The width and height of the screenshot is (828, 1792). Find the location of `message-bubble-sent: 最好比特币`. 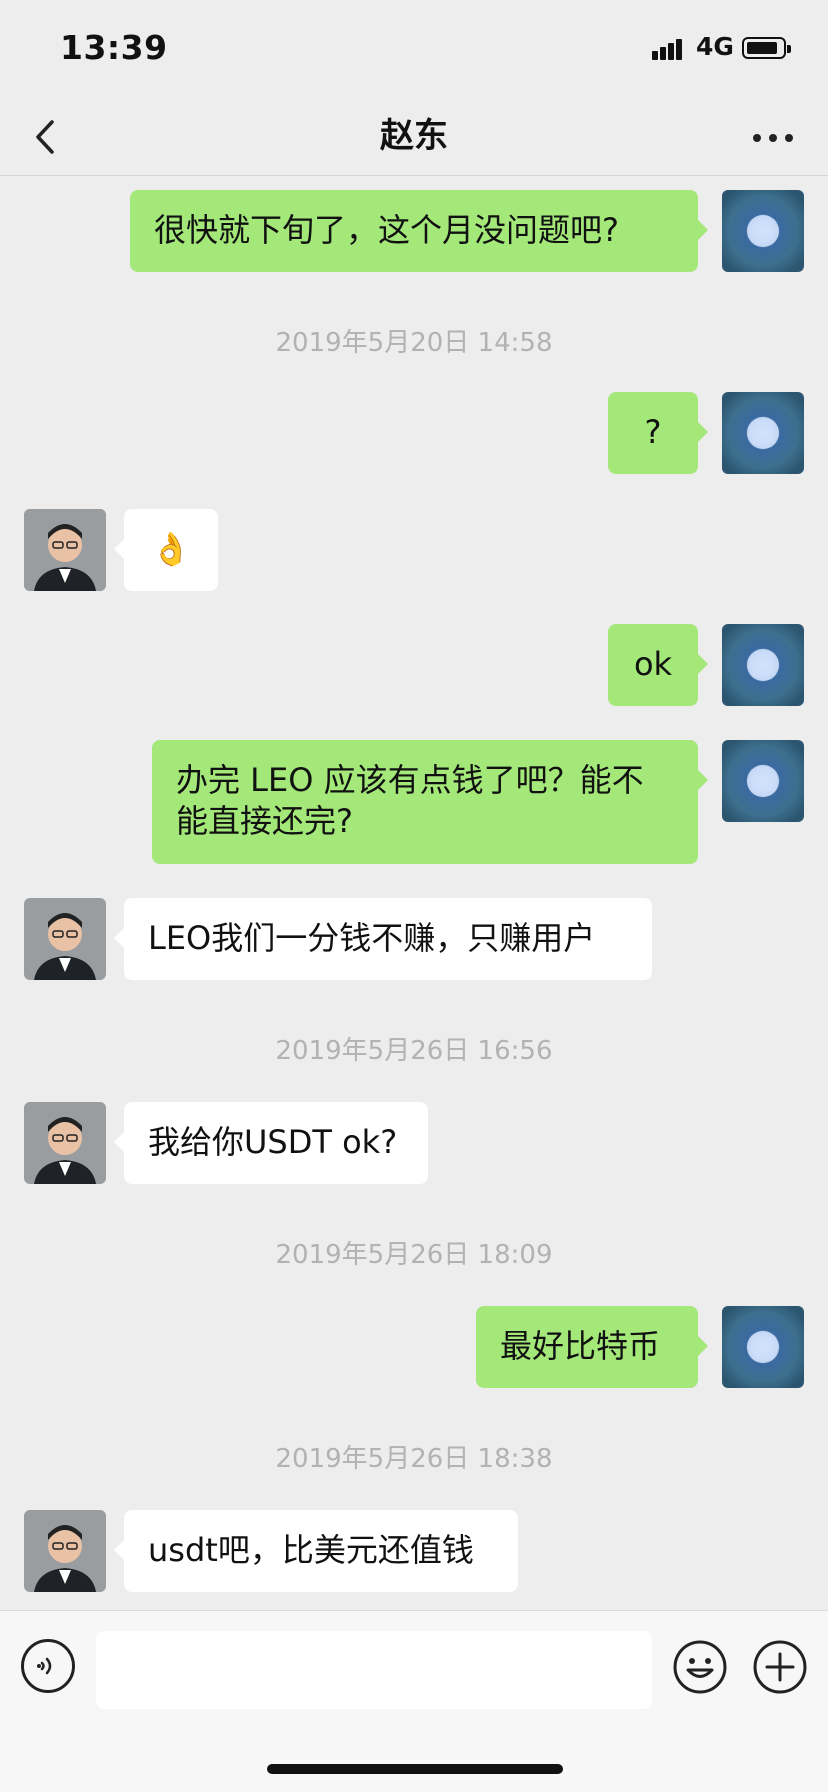

message-bubble-sent: 最好比特币 is located at coordinates (592, 1347).